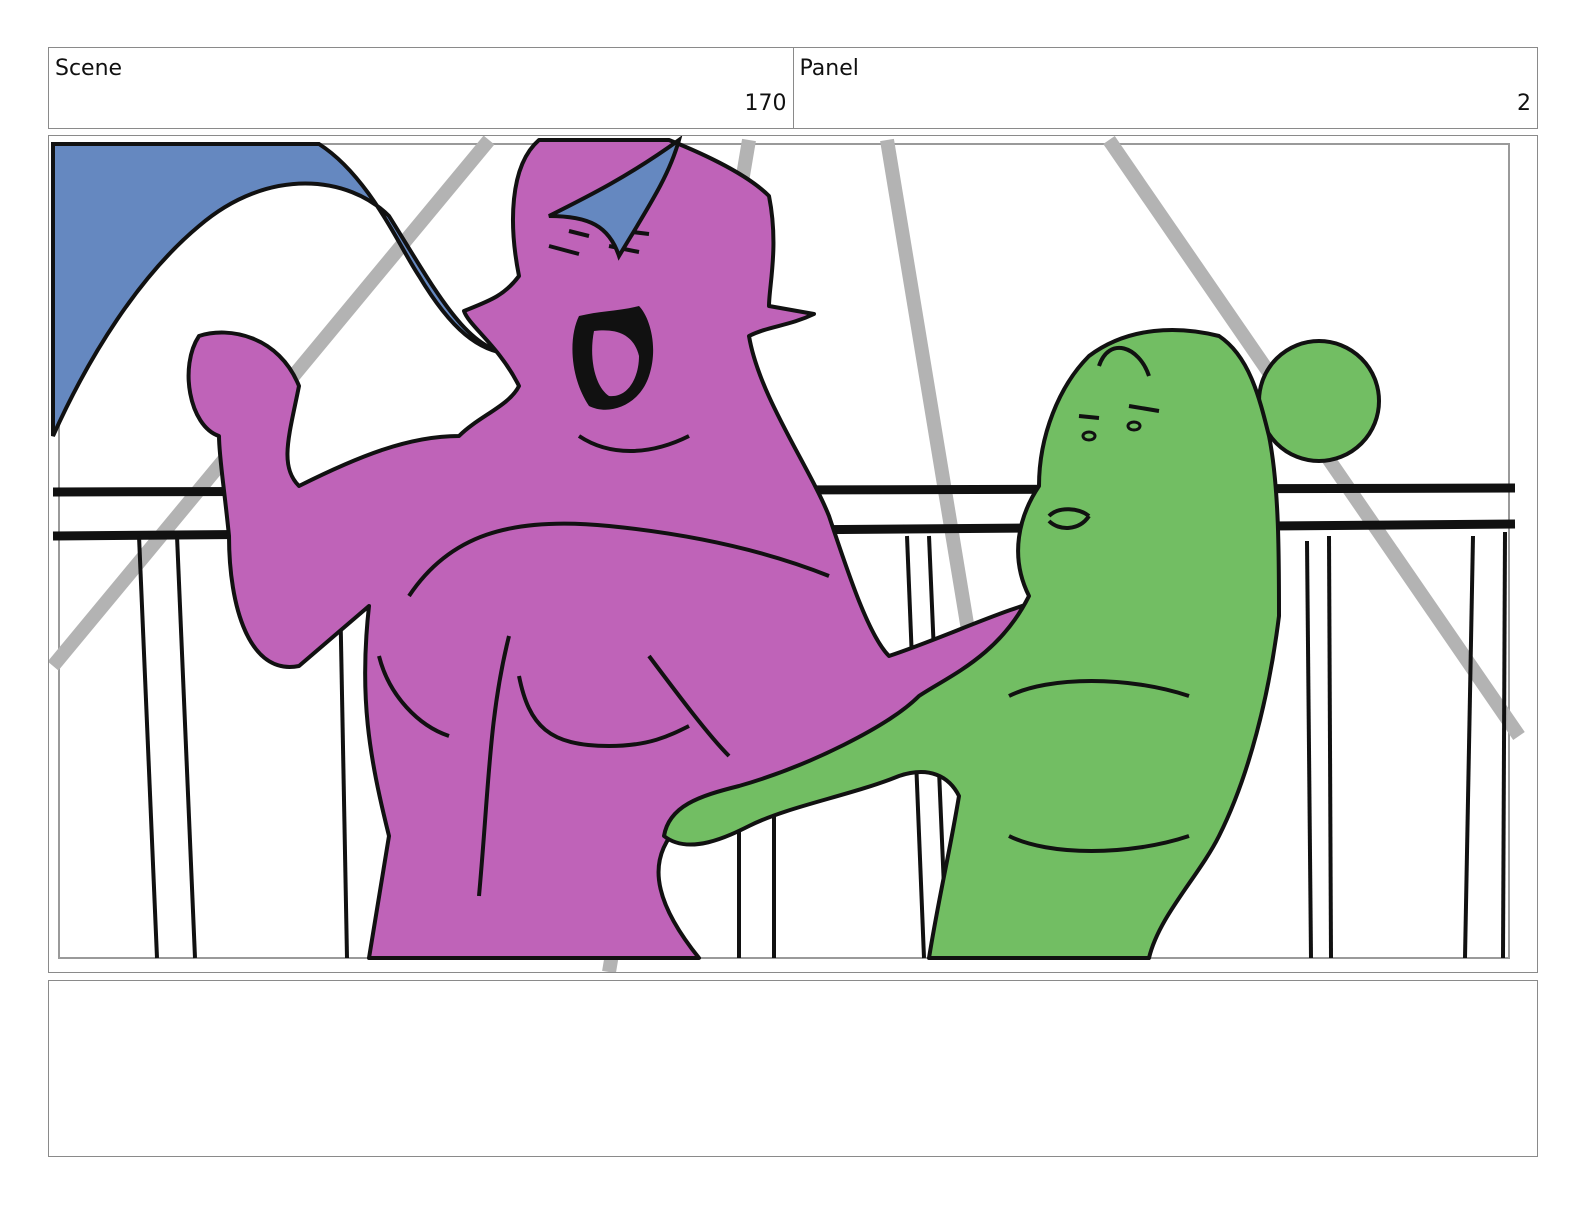 Image resolution: width=1584 pixels, height=1224 pixels. Describe the element at coordinates (765, 103) in the screenshot. I see `scene-number: 170` at that location.